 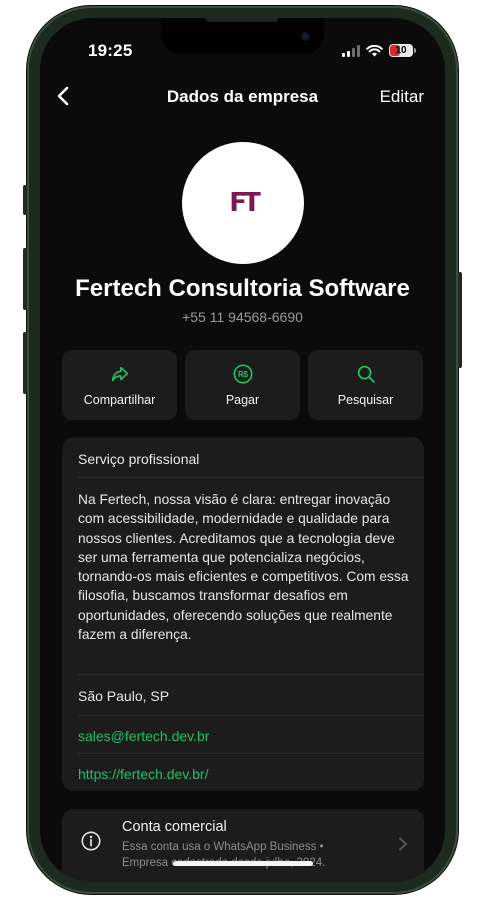 What do you see at coordinates (123, 696) in the screenshot?
I see `business-location: São Paulo, SP` at bounding box center [123, 696].